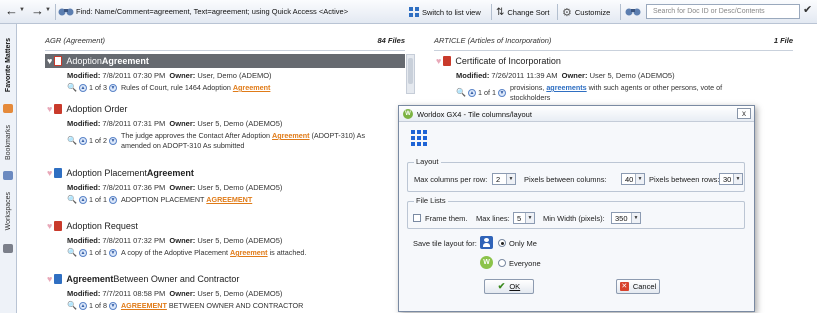 This screenshot has width=817, height=313. Describe the element at coordinates (160, 200) in the screenshot. I see `search-hit: 🔍 ▲ 1 of 1 ▼ ADOPTION PLACEMENT AGREEMENT` at that location.